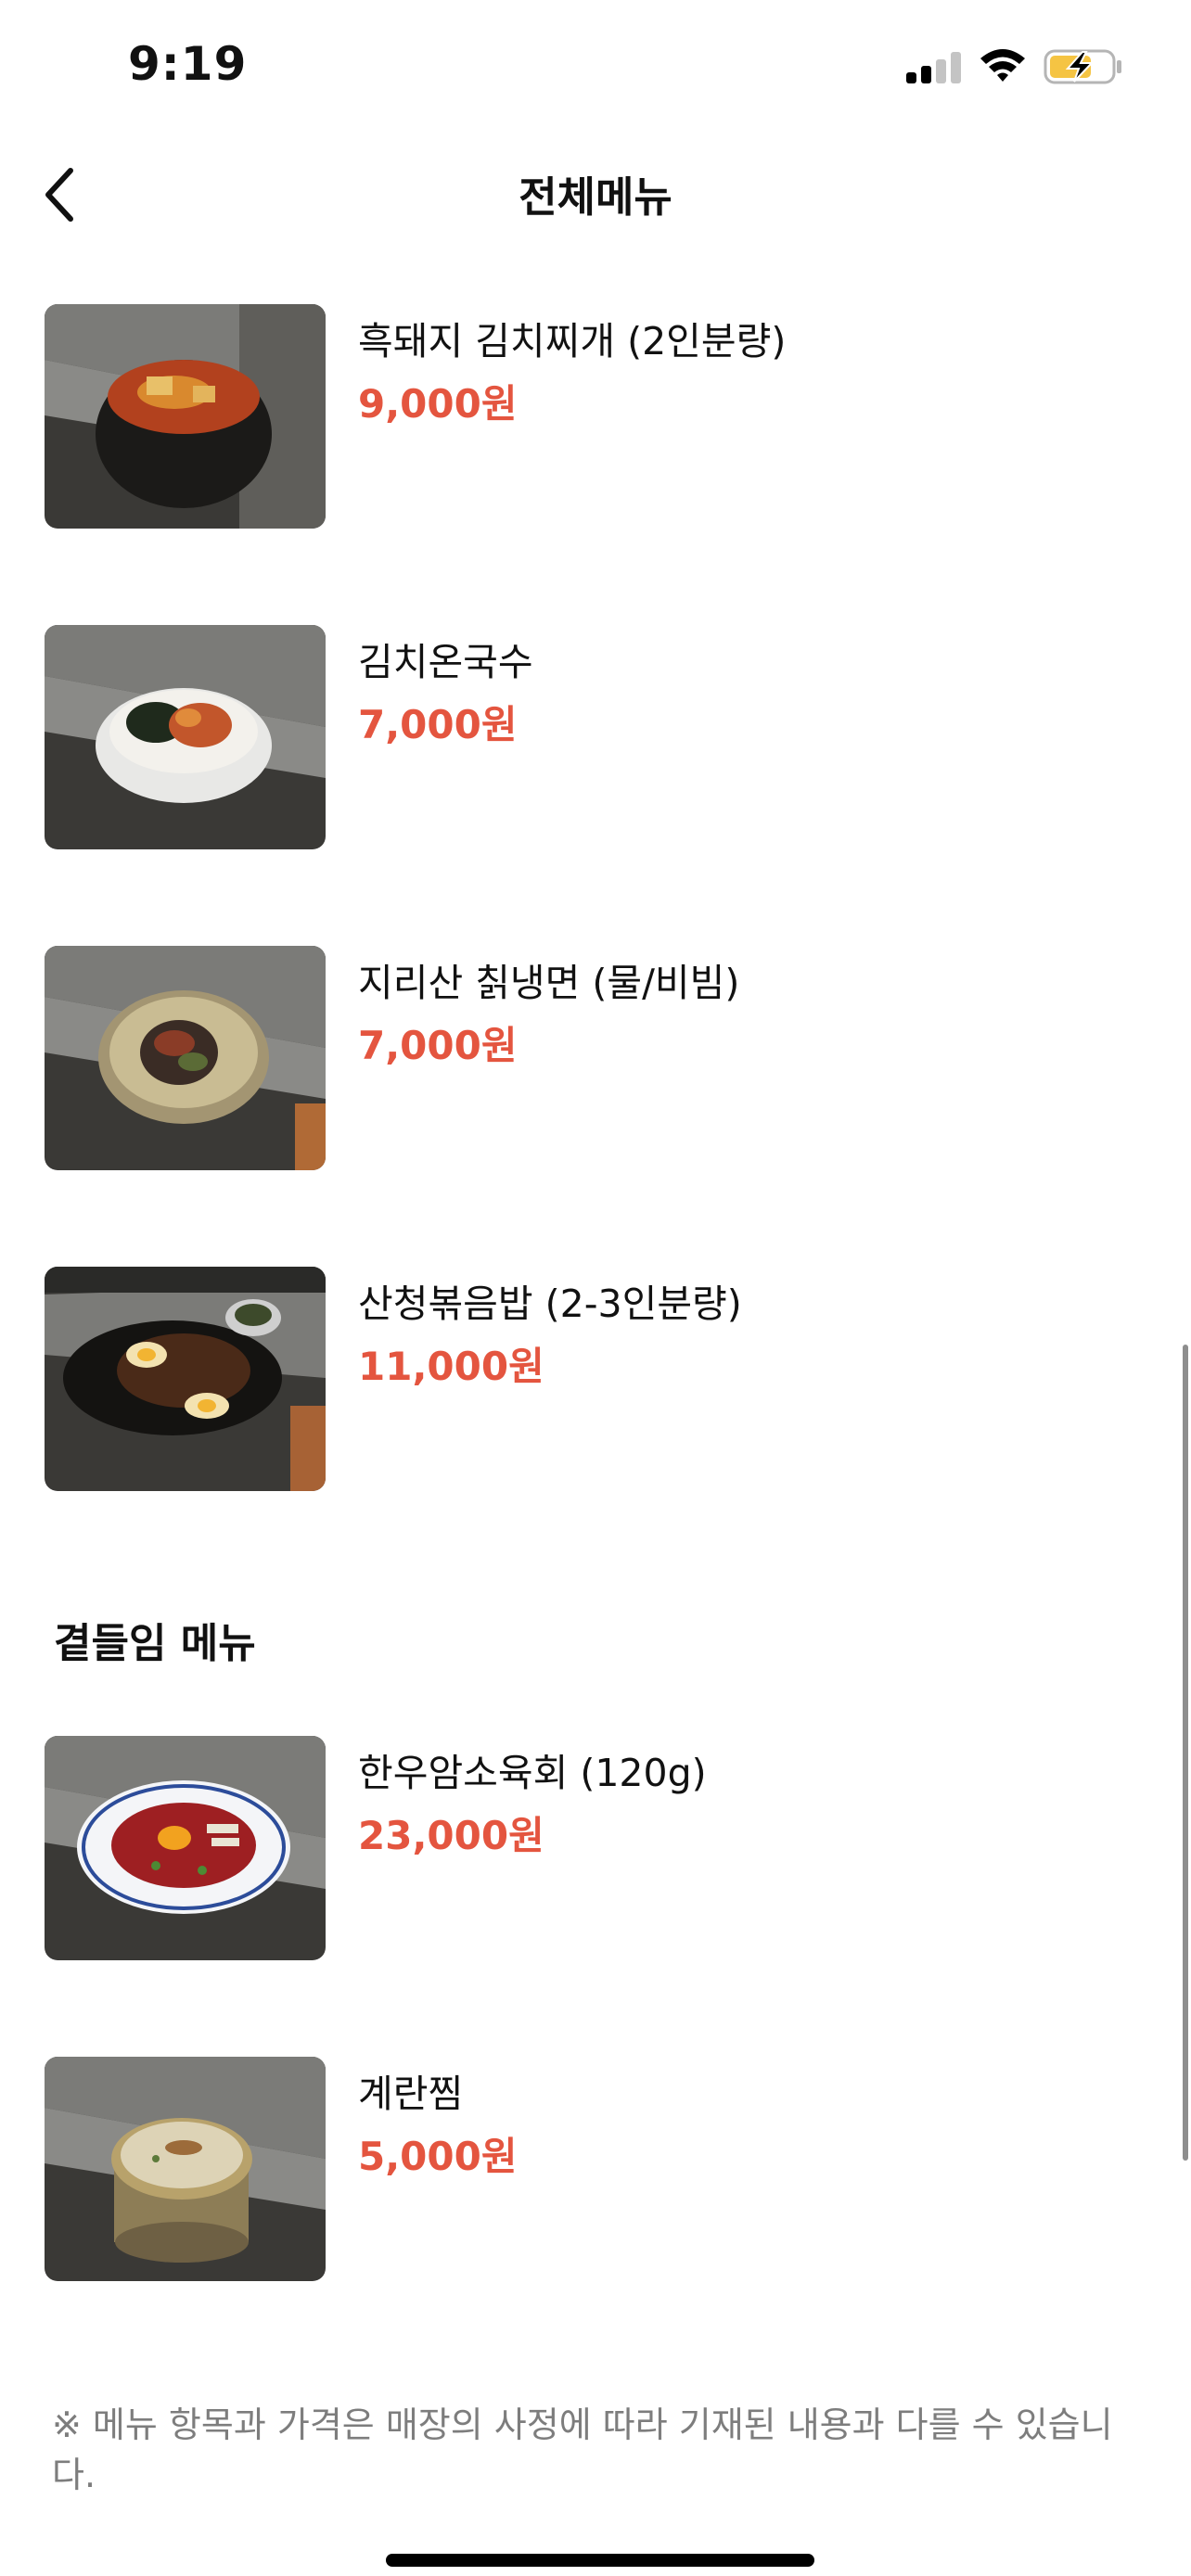 The width and height of the screenshot is (1191, 2576). Describe the element at coordinates (411, 2094) in the screenshot. I see `menu-item-name: 계란찜` at that location.